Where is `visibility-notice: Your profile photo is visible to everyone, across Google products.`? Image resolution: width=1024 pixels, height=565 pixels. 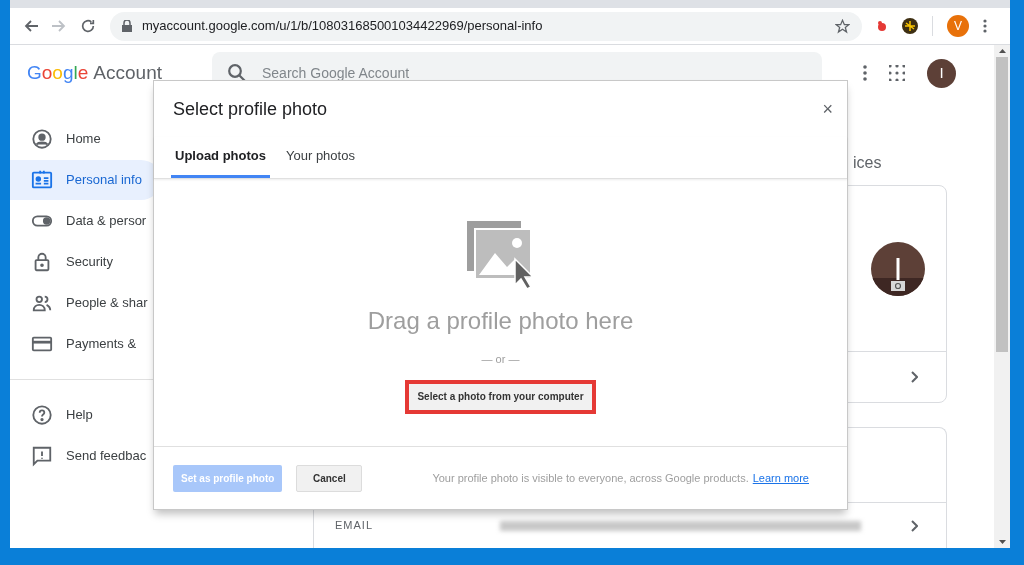
visibility-notice: Your profile photo is visible to everyone, across Google products. is located at coordinates (590, 478).